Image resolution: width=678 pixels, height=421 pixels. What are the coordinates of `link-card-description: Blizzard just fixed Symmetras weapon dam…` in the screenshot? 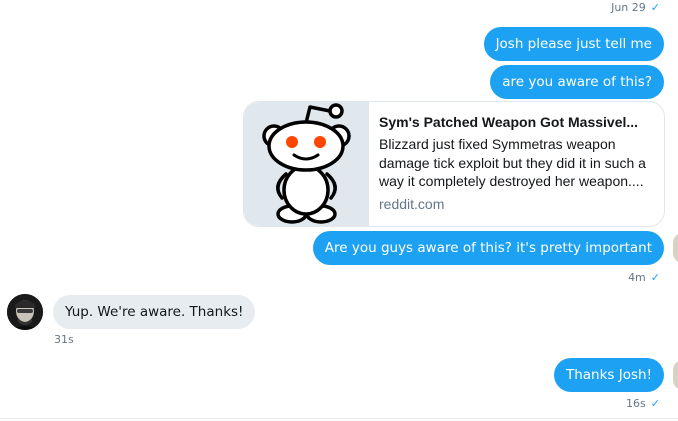 It's located at (512, 162).